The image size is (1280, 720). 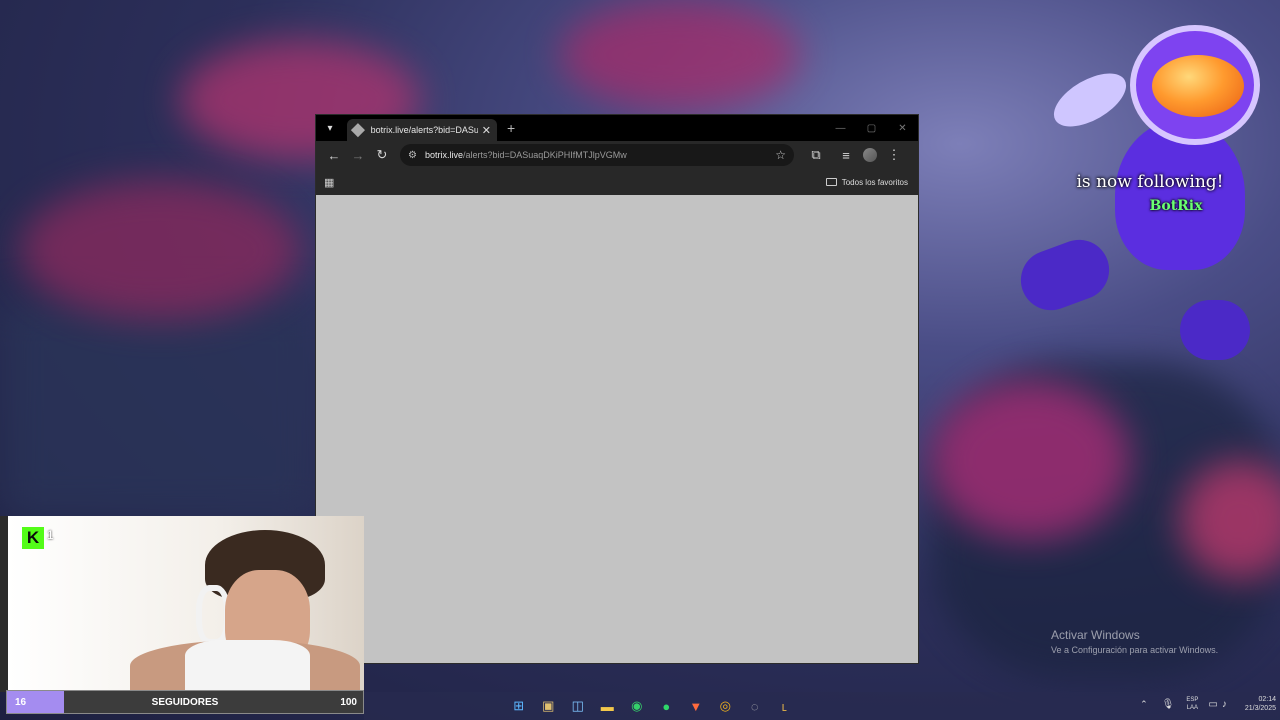 What do you see at coordinates (1135, 650) in the screenshot?
I see `watermark-subtitle: Ve a Configuración para activar Windows.` at bounding box center [1135, 650].